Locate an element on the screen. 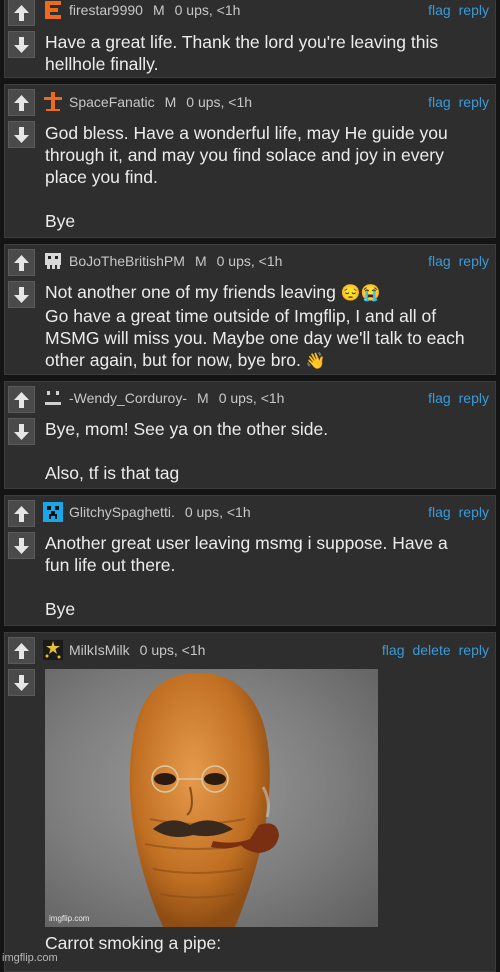  comment-header: BoJoTheBritishPM M 0 ups, <1h flag reply is located at coordinates (266, 261).